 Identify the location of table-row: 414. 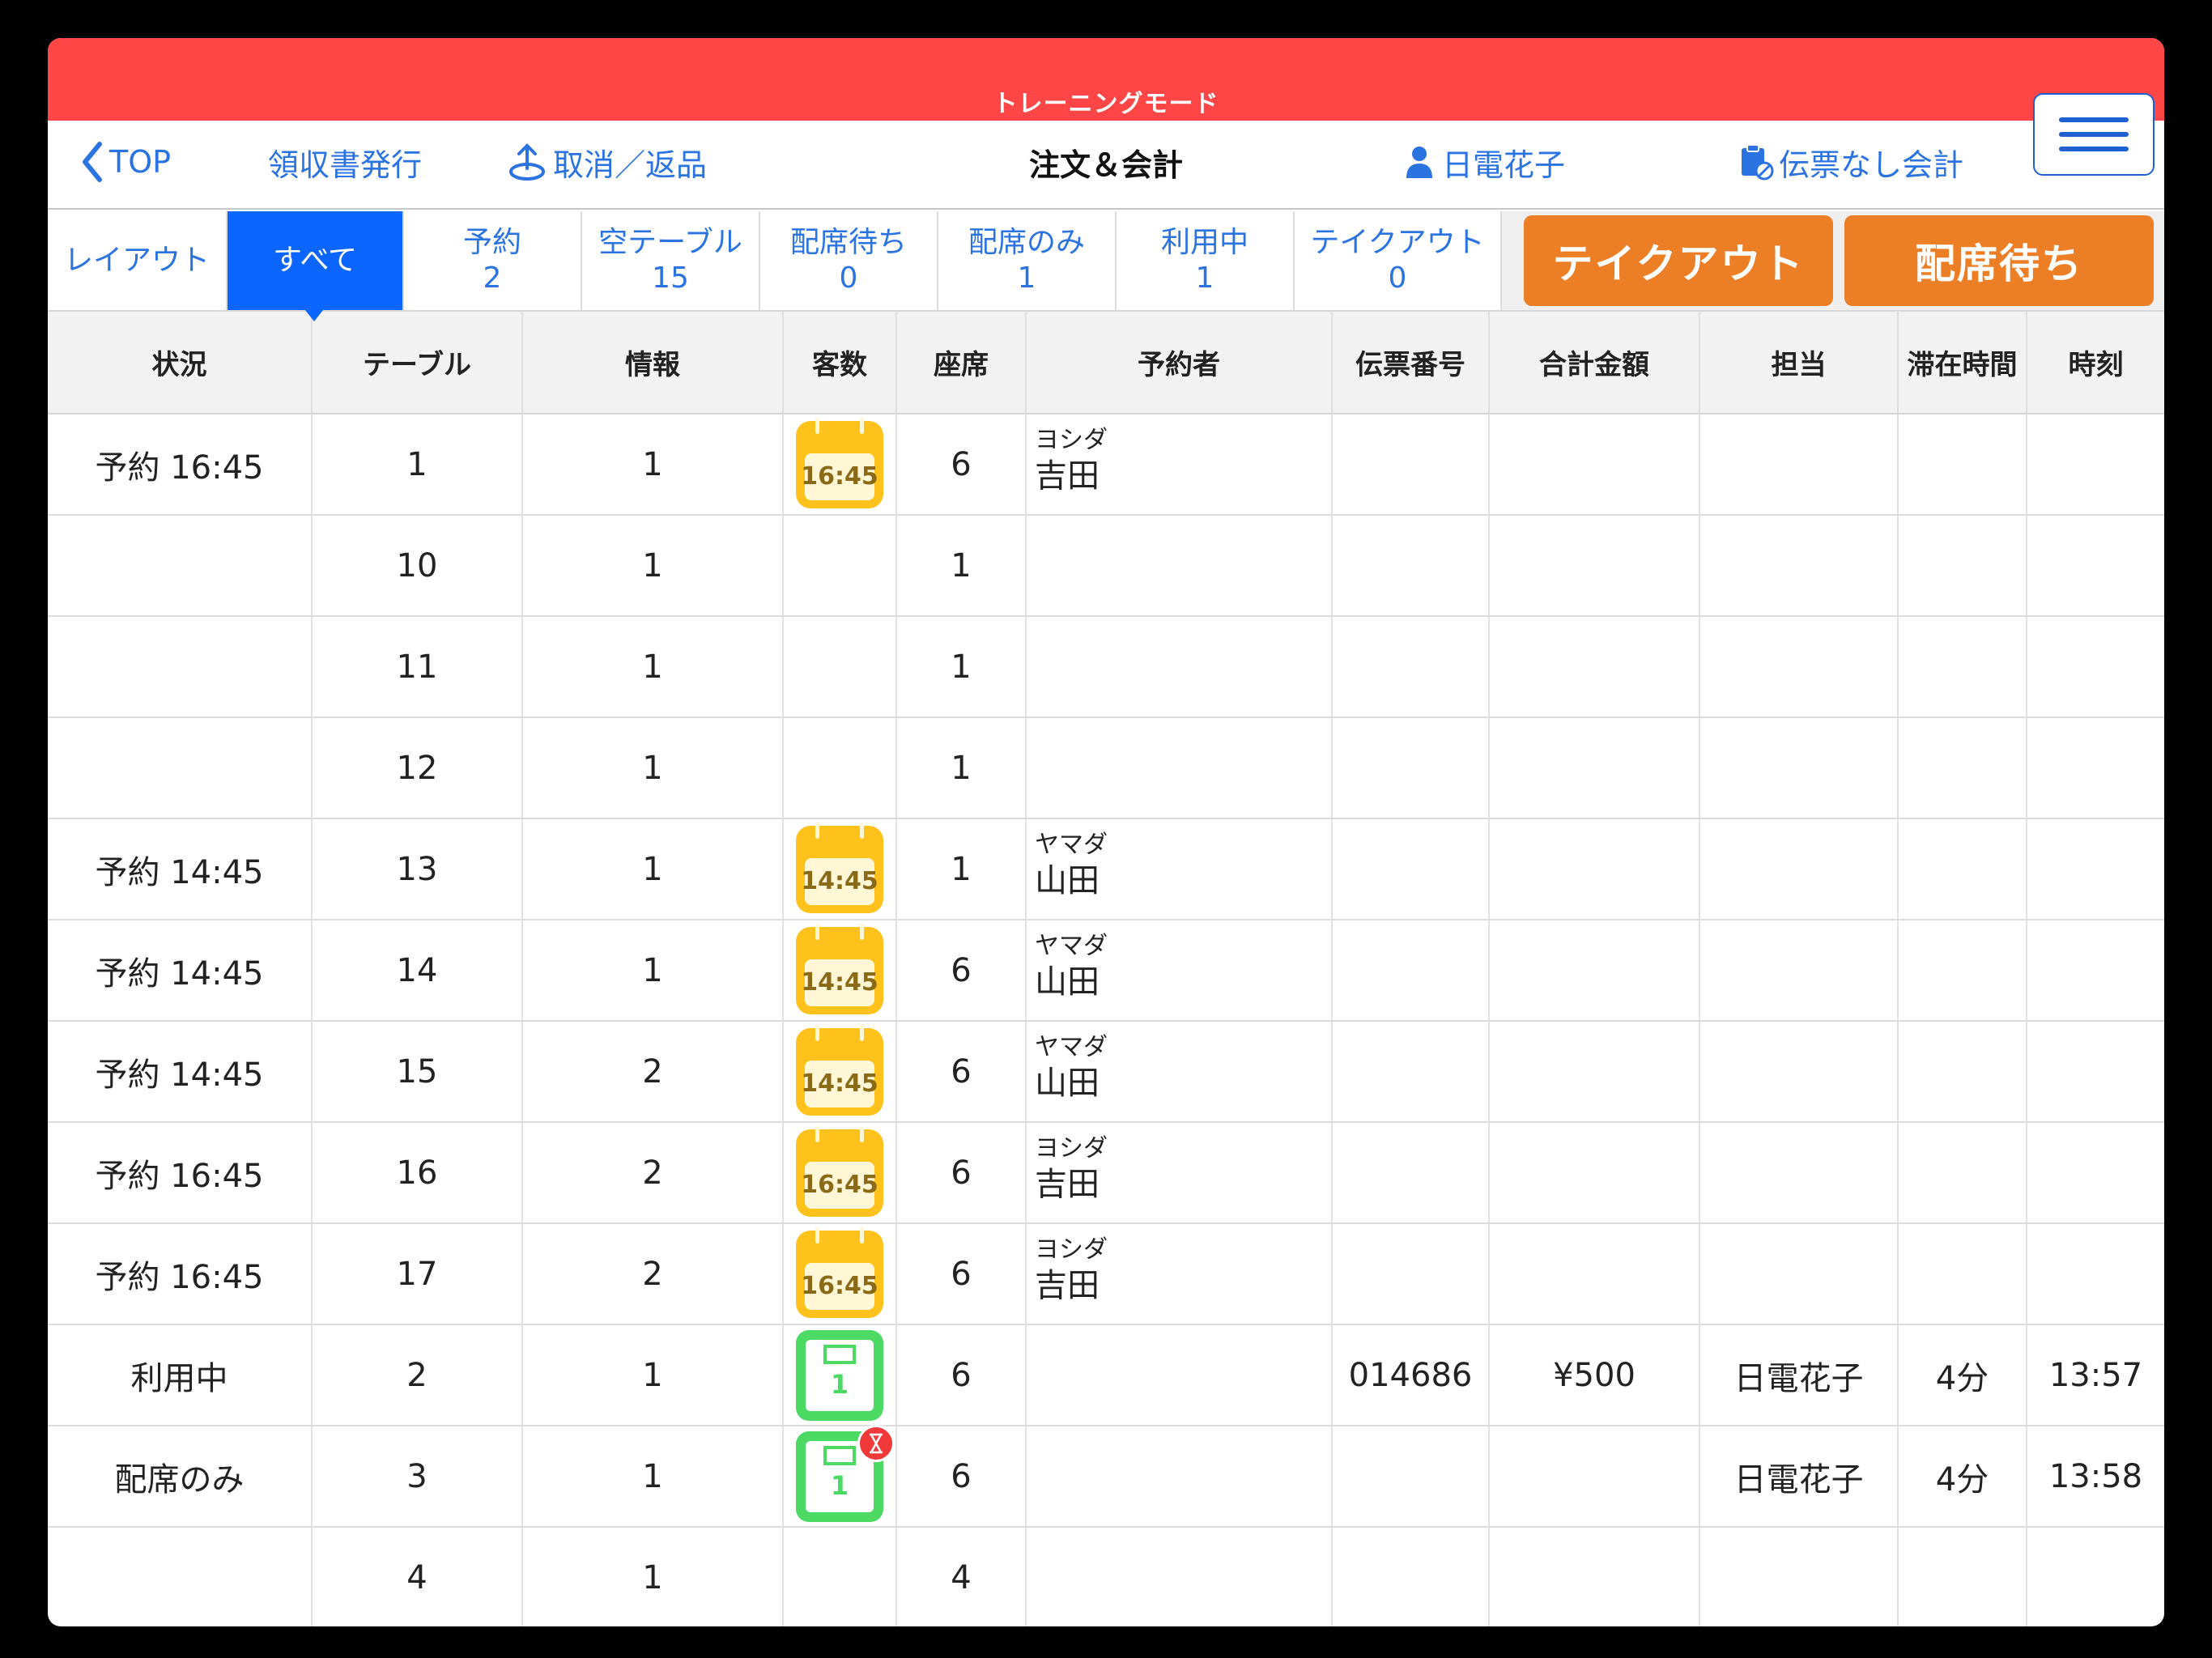
(1106, 1576).